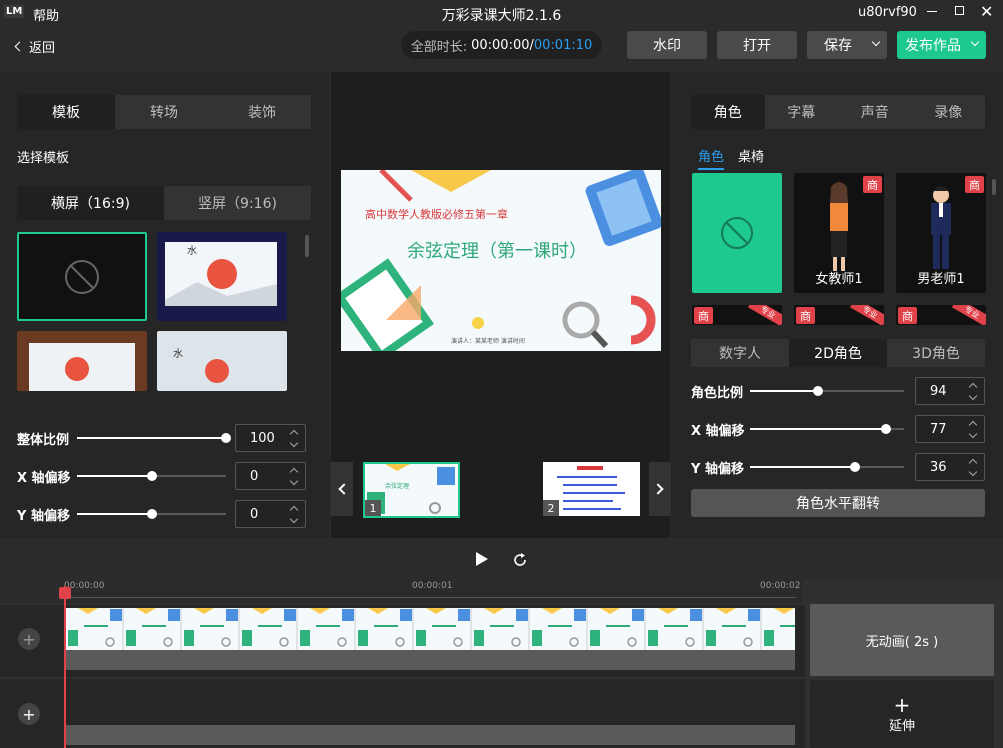 Image resolution: width=1003 pixels, height=748 pixels. I want to click on tab-landscape: 横屏（16:9), so click(90, 203).